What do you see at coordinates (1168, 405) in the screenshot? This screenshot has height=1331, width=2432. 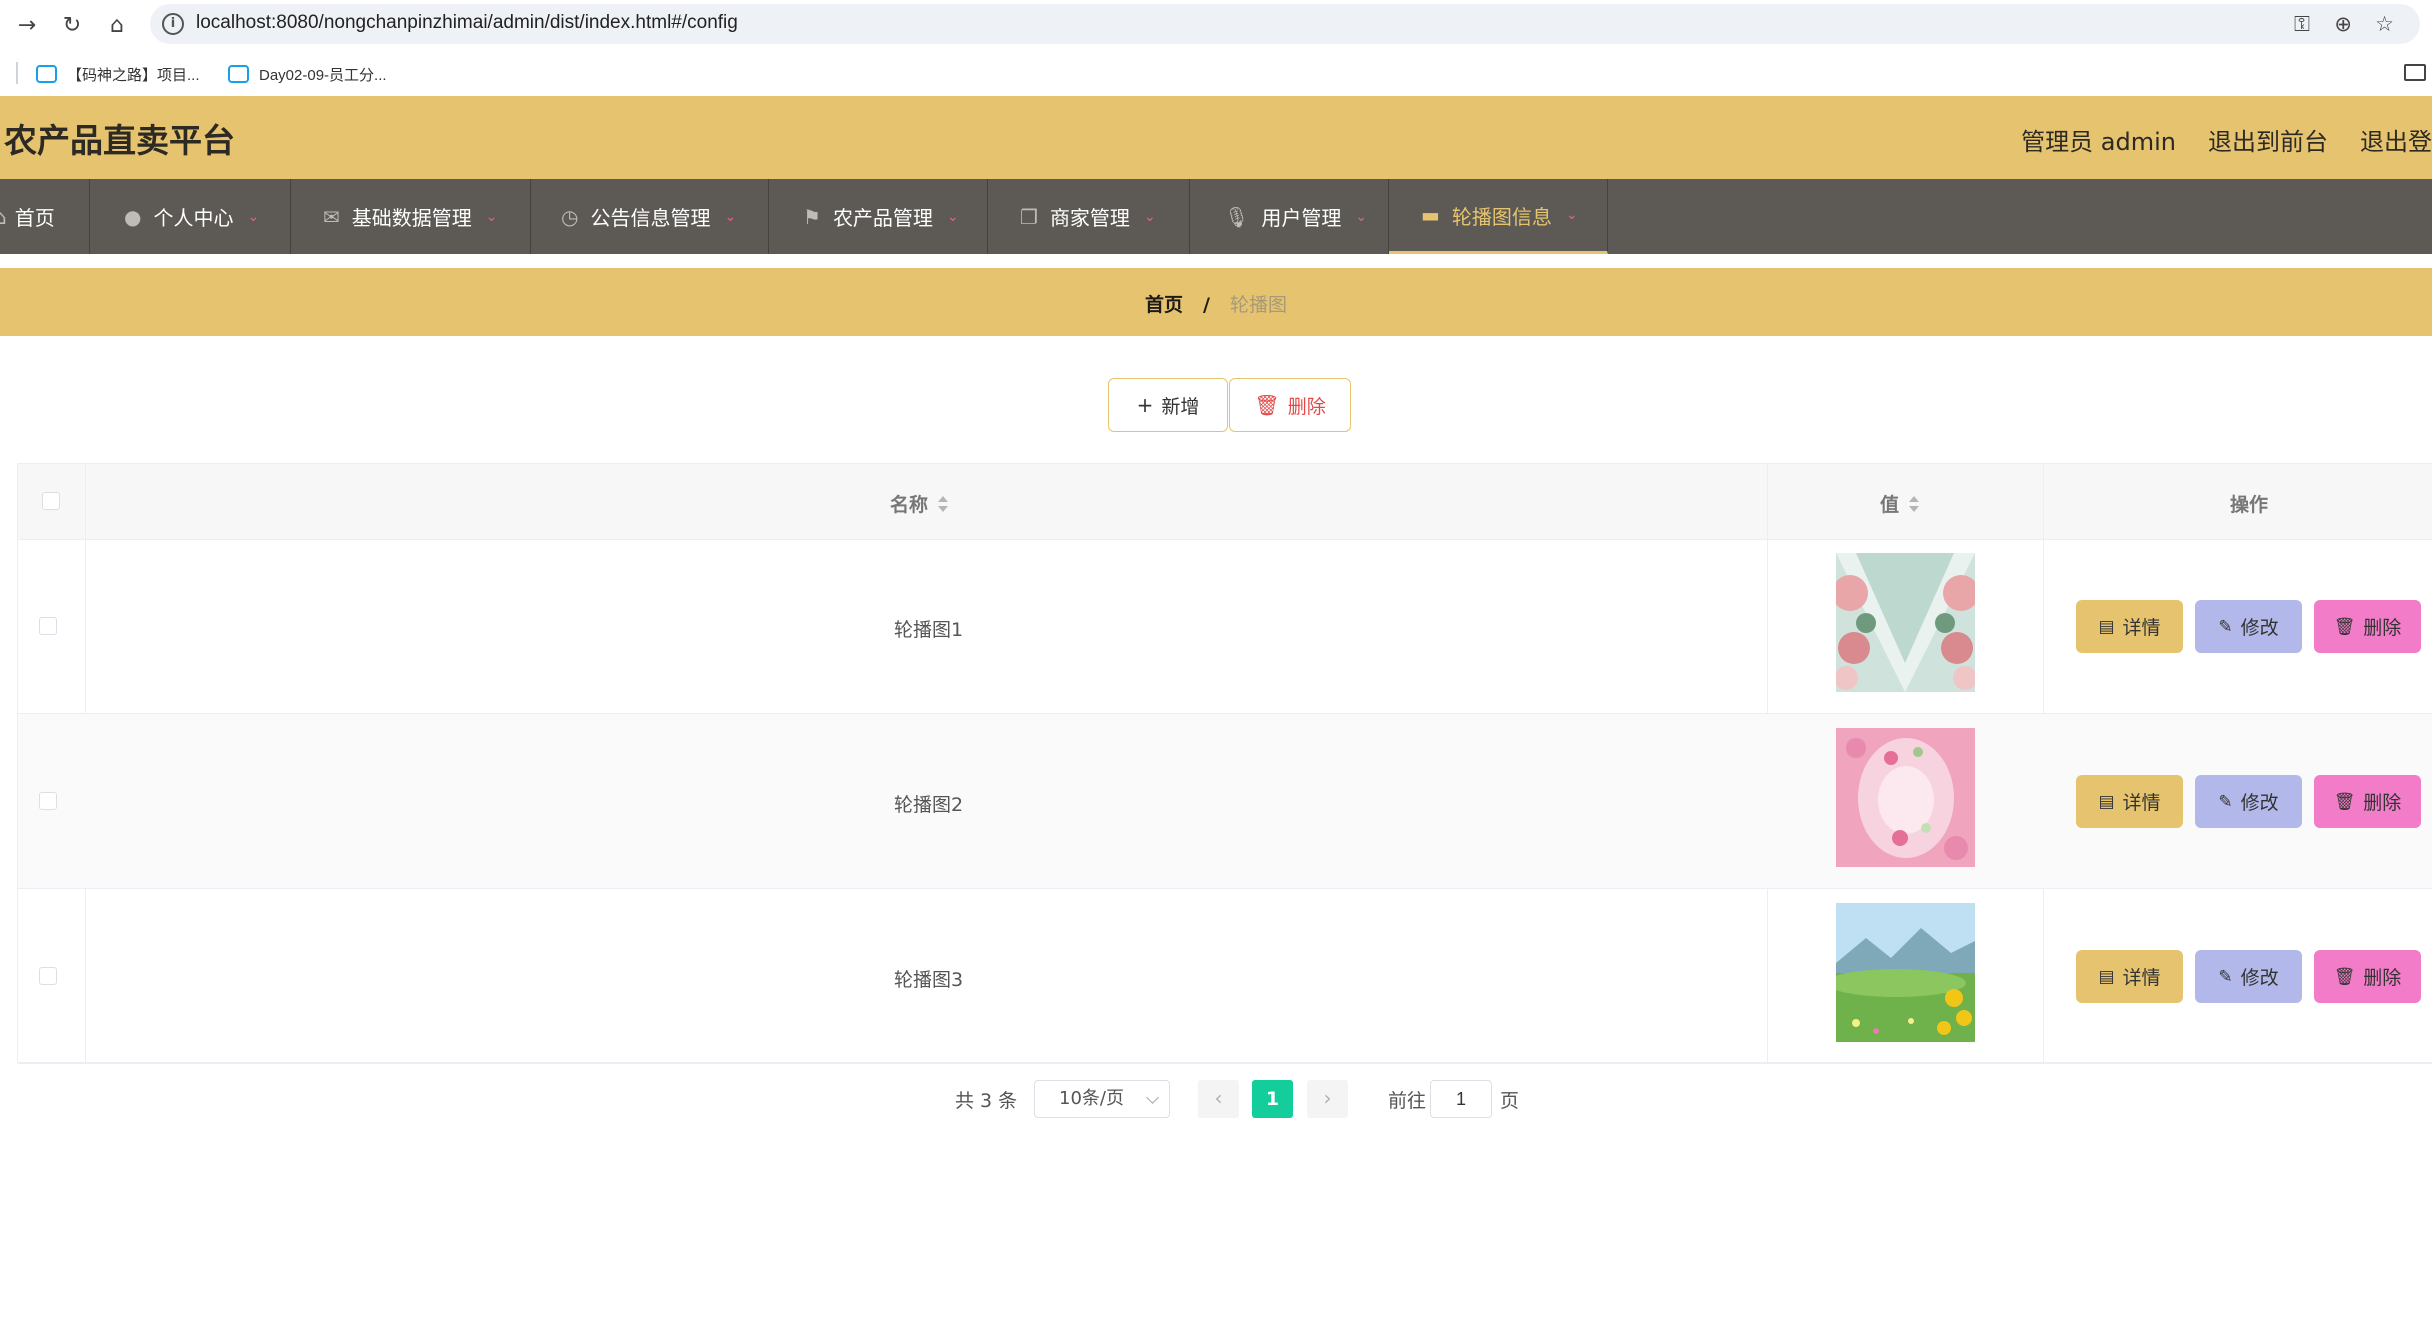 I see `add-button: + 新增` at bounding box center [1168, 405].